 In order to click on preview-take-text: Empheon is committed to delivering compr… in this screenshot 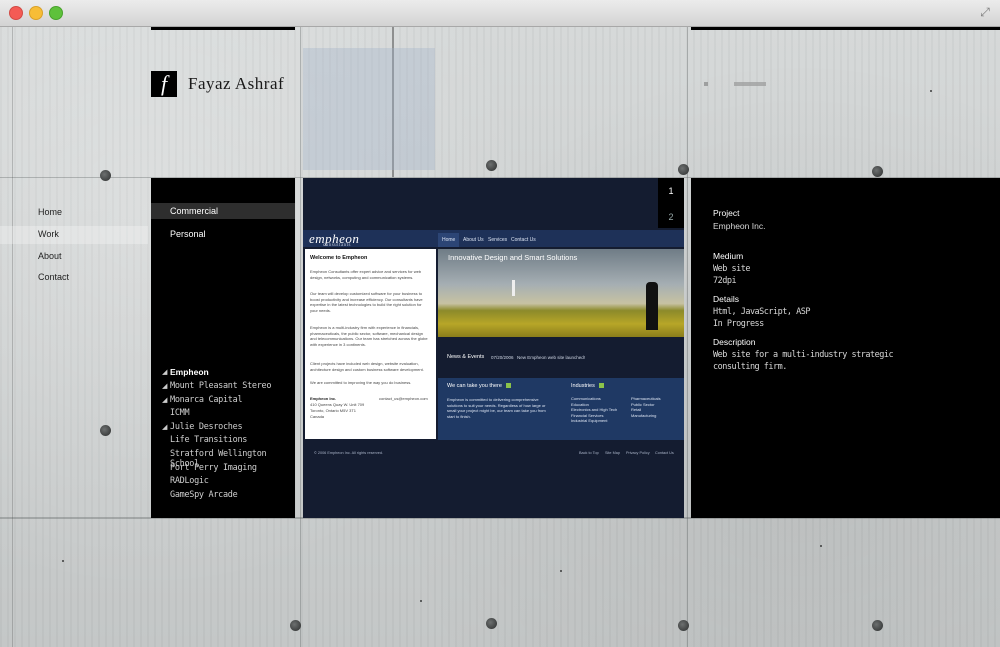, I will do `click(496, 408)`.